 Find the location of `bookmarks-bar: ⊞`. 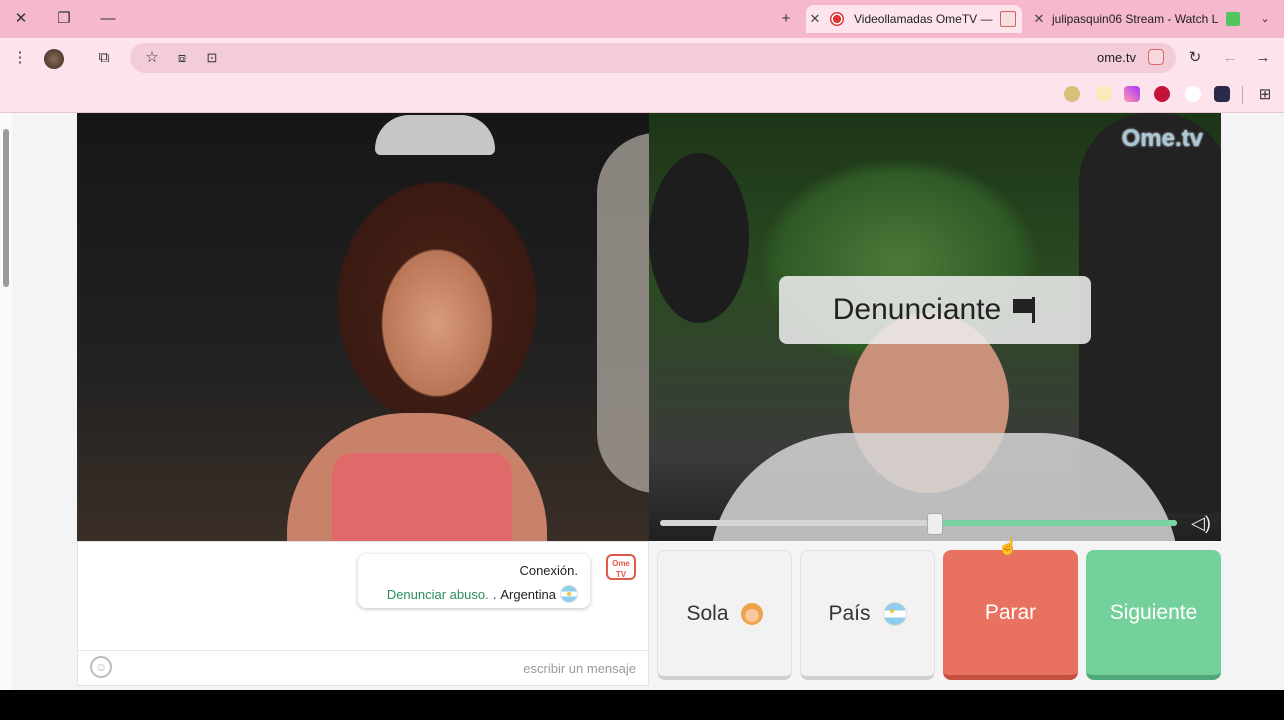

bookmarks-bar: ⊞ is located at coordinates (642, 95).